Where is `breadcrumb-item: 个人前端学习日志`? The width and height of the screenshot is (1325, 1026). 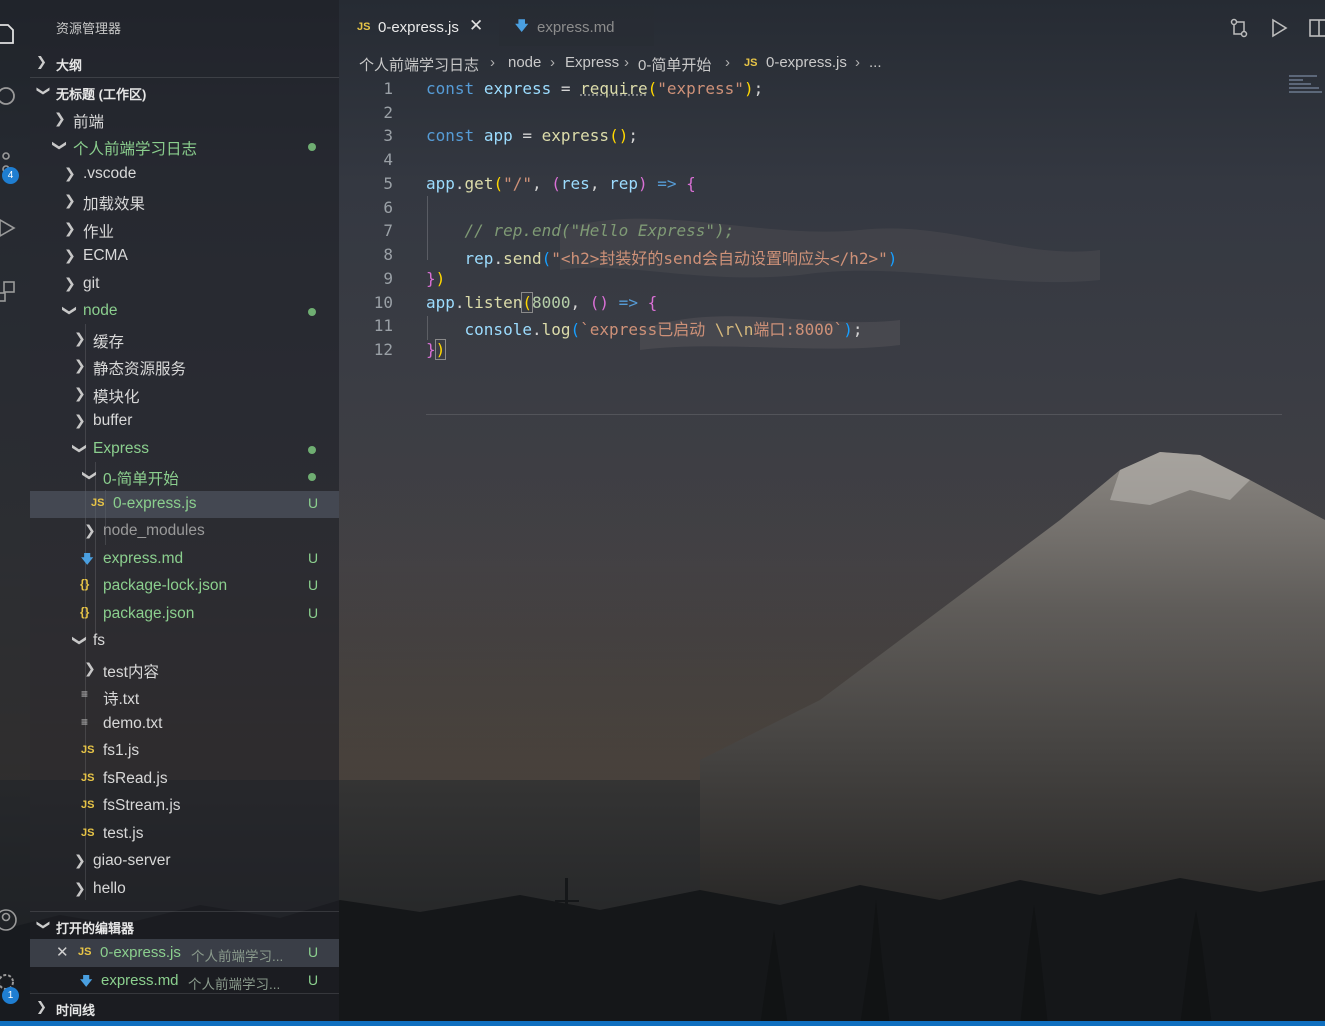
breadcrumb-item: 个人前端学习日志 is located at coordinates (419, 64).